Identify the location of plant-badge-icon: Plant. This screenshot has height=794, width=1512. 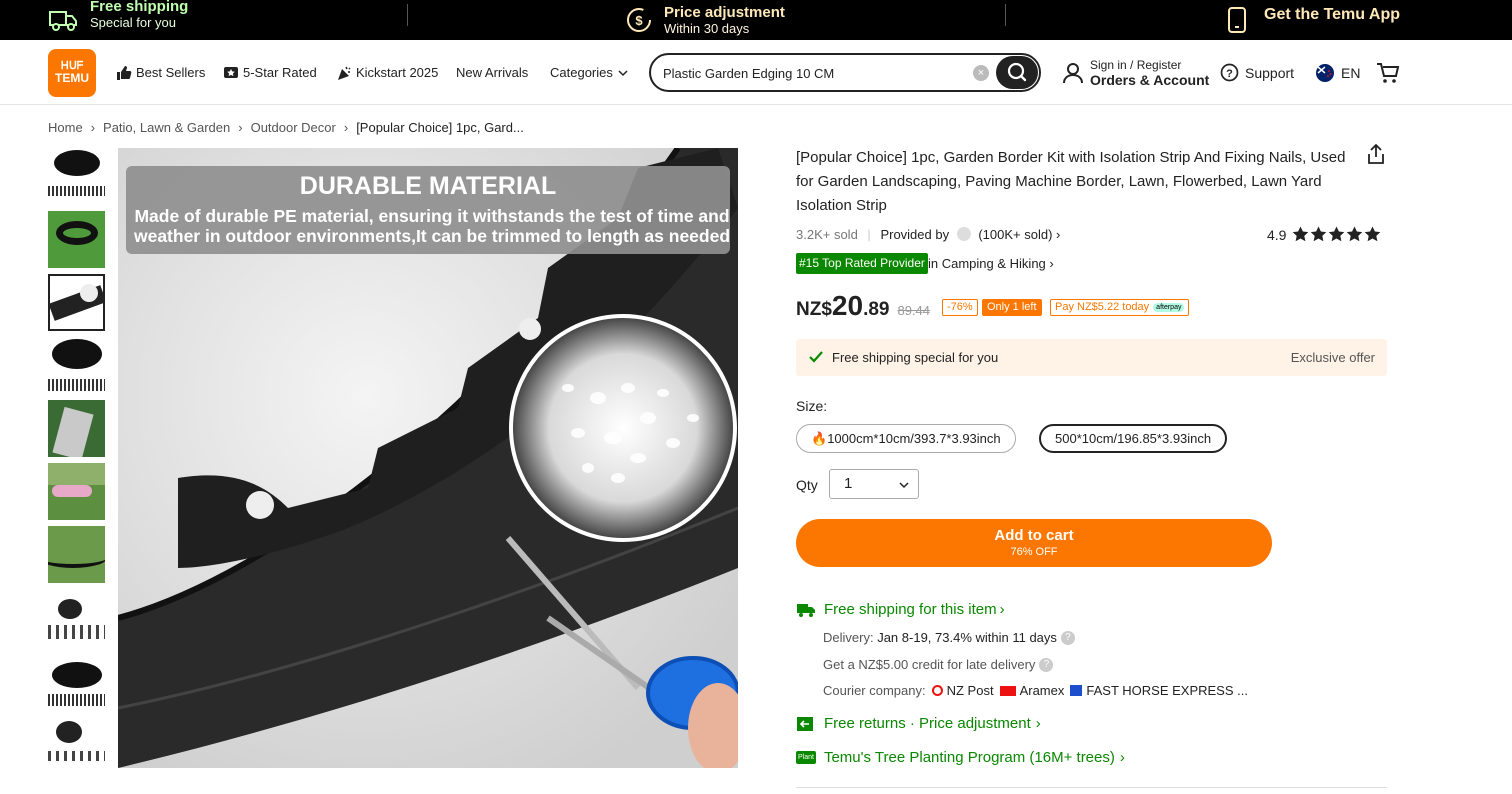
(806, 757).